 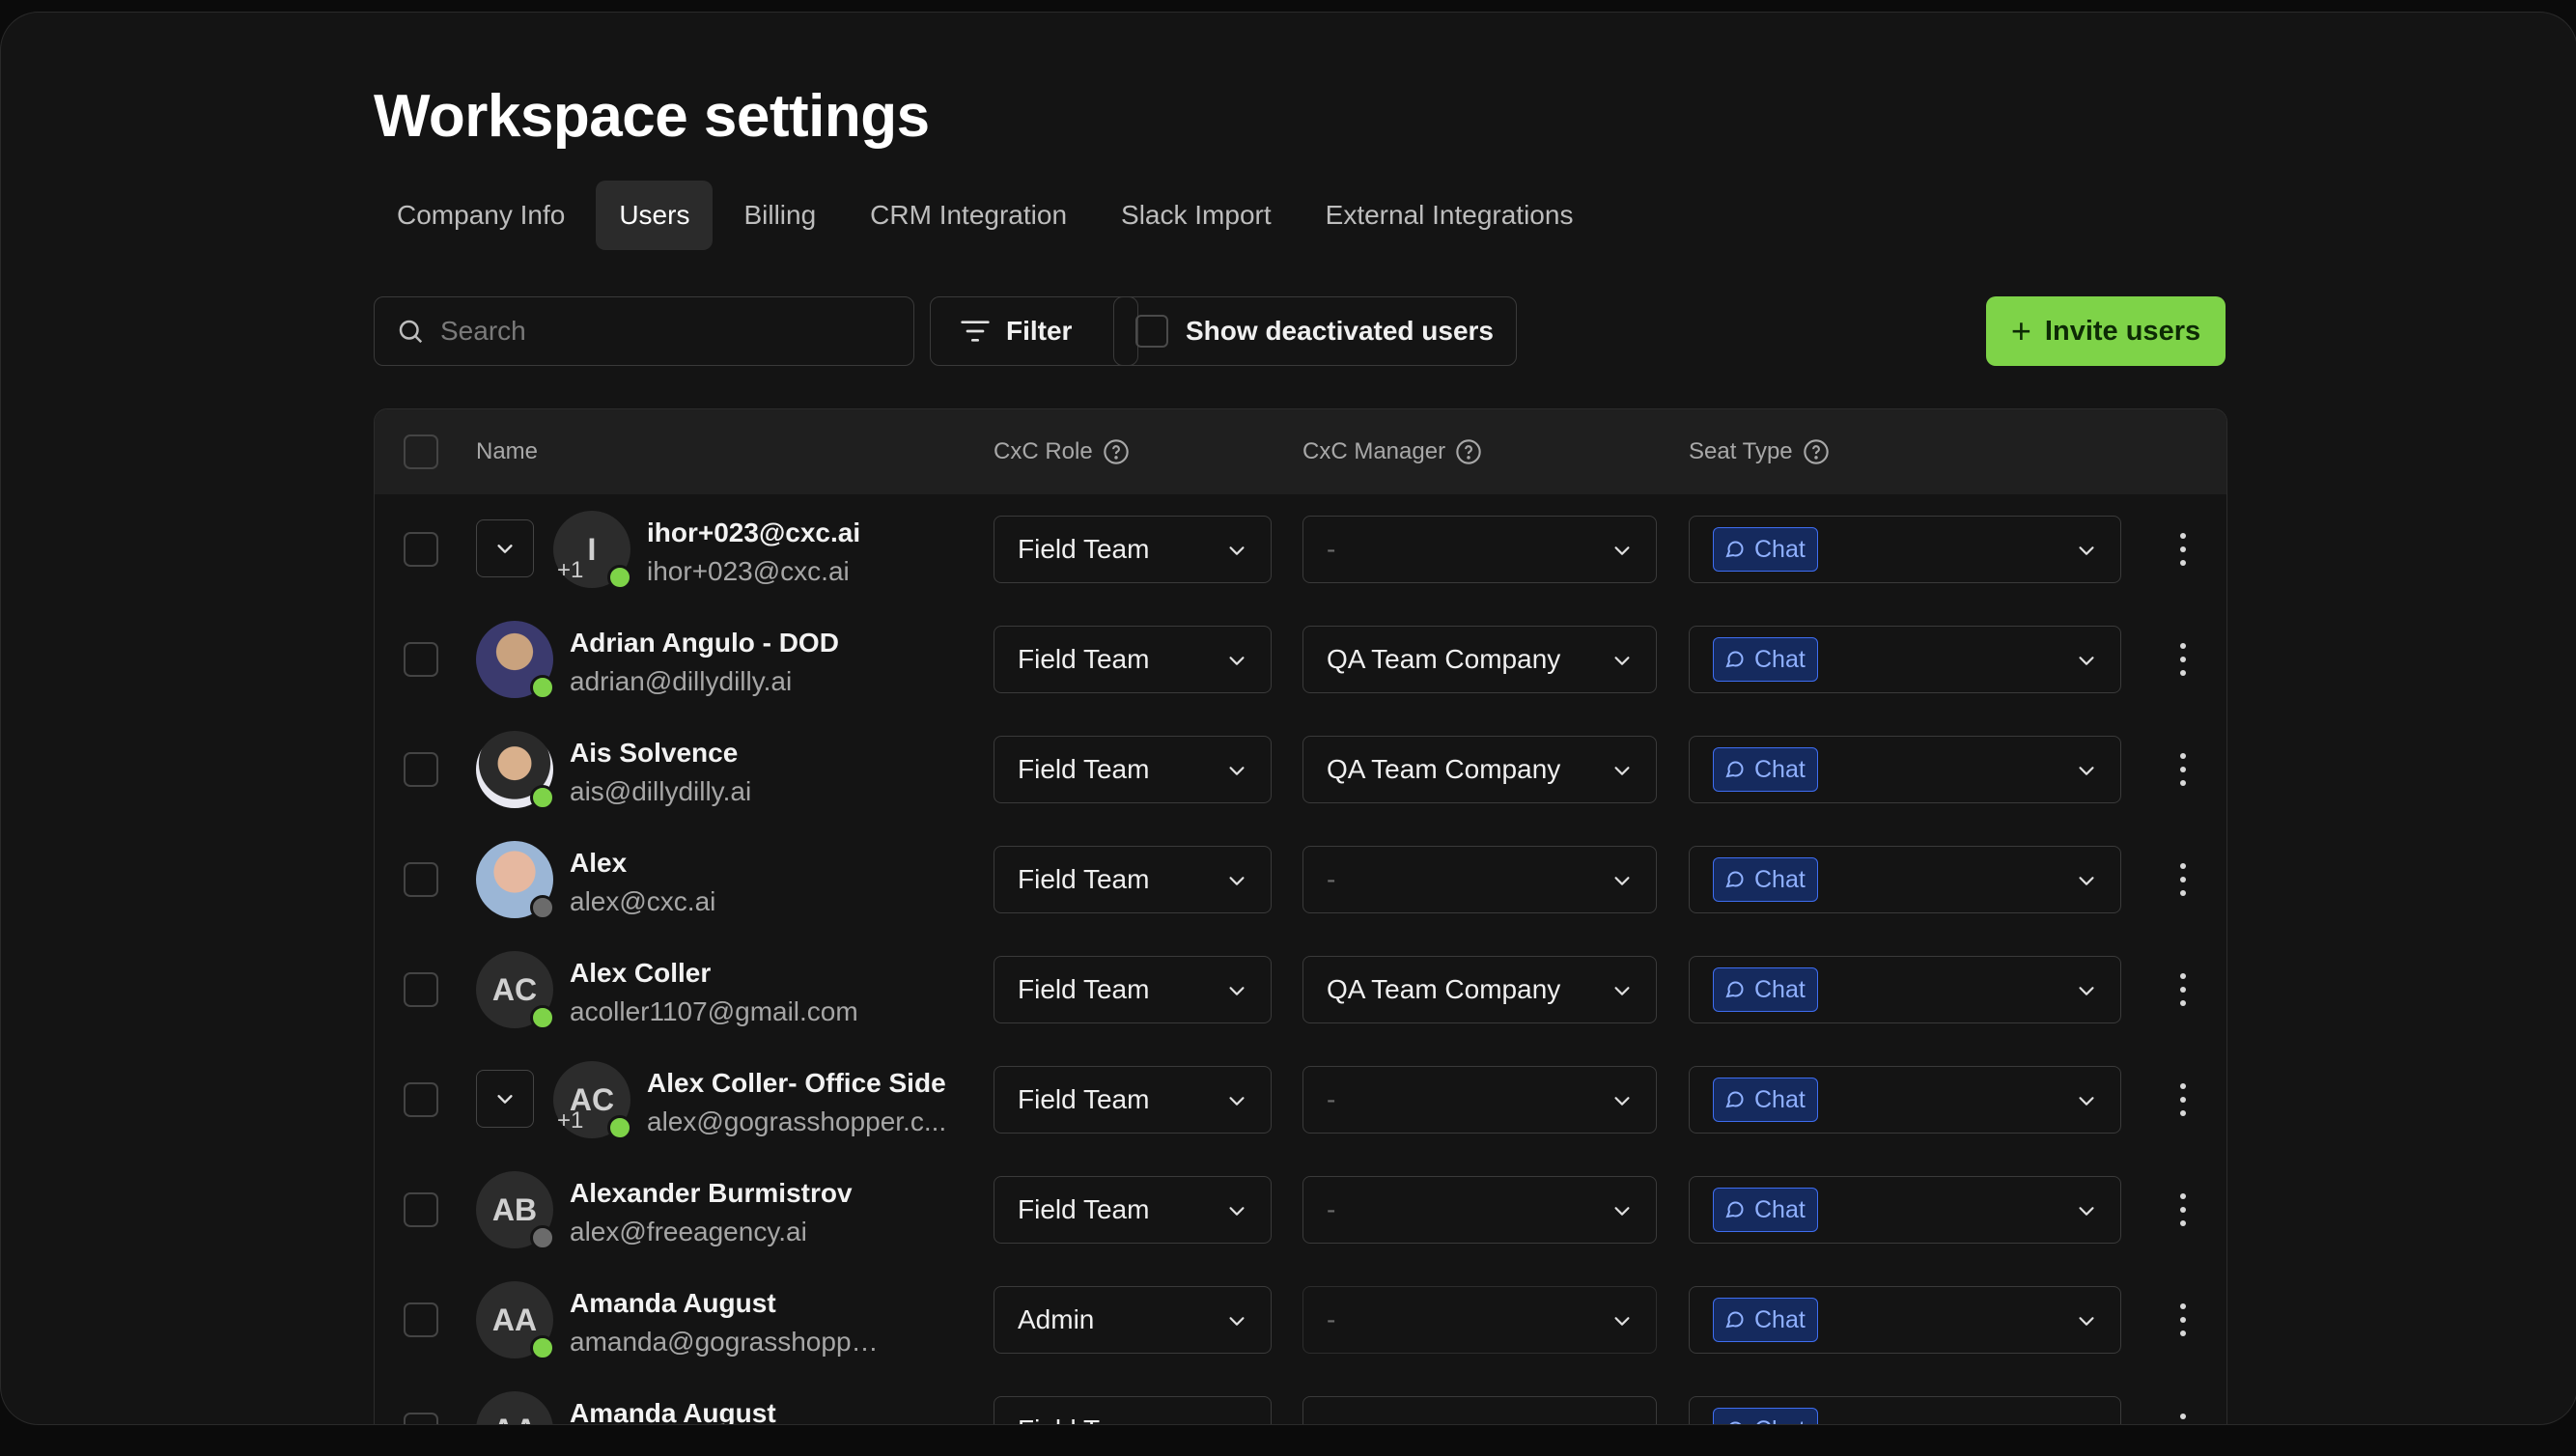 What do you see at coordinates (661, 791) in the screenshot?
I see `user-email: ais@dillydilly.ai` at bounding box center [661, 791].